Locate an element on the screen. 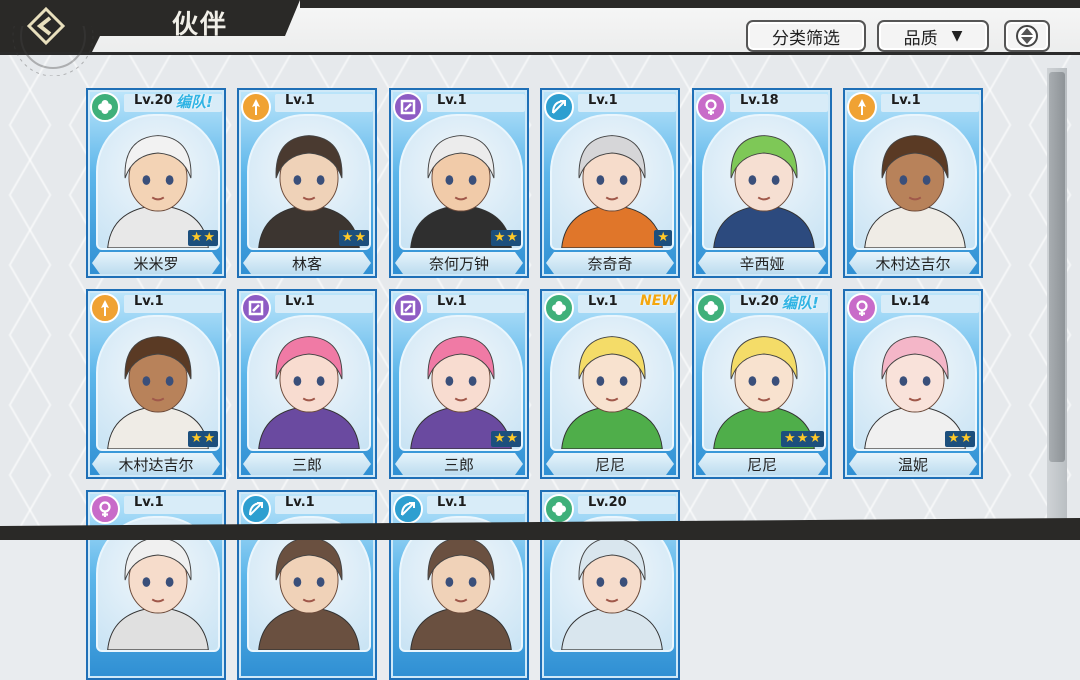 The image size is (1080, 680). partner-card: Lv.1 ★ ★ 三郎 is located at coordinates (459, 384).